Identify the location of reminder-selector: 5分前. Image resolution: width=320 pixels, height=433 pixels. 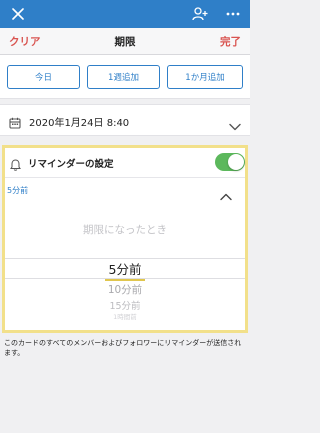
(125, 191).